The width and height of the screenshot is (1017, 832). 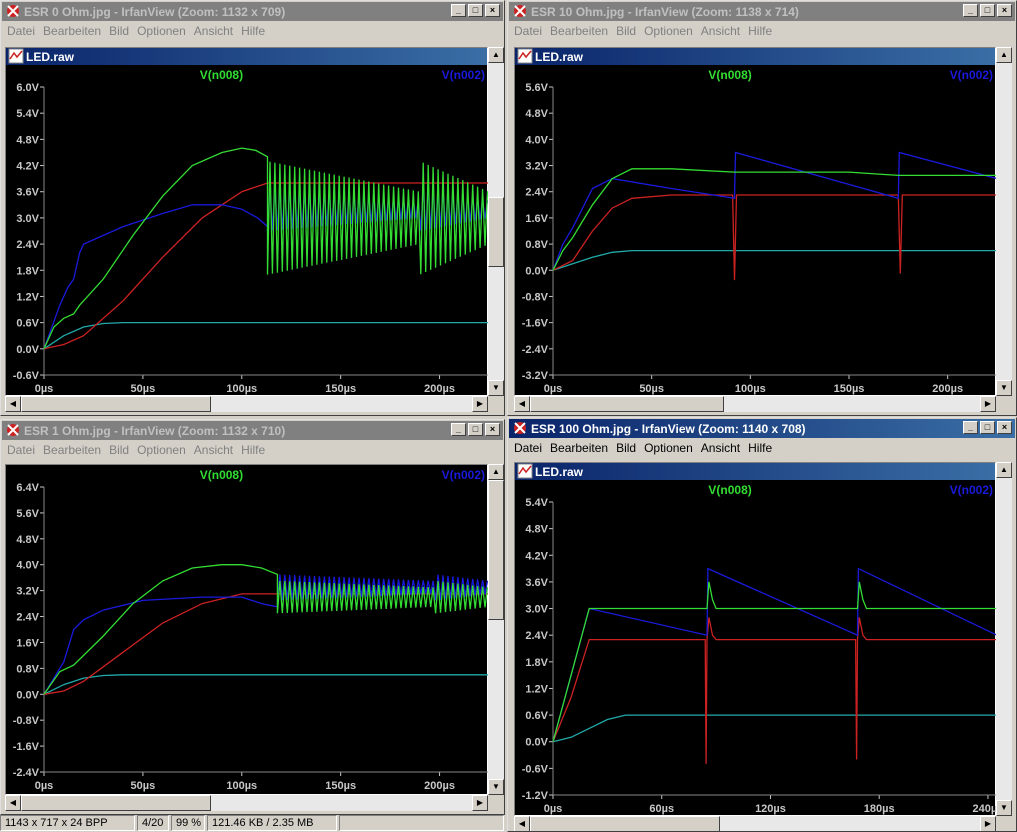 What do you see at coordinates (879, 809) in the screenshot?
I see `x-tick-label: 180µs` at bounding box center [879, 809].